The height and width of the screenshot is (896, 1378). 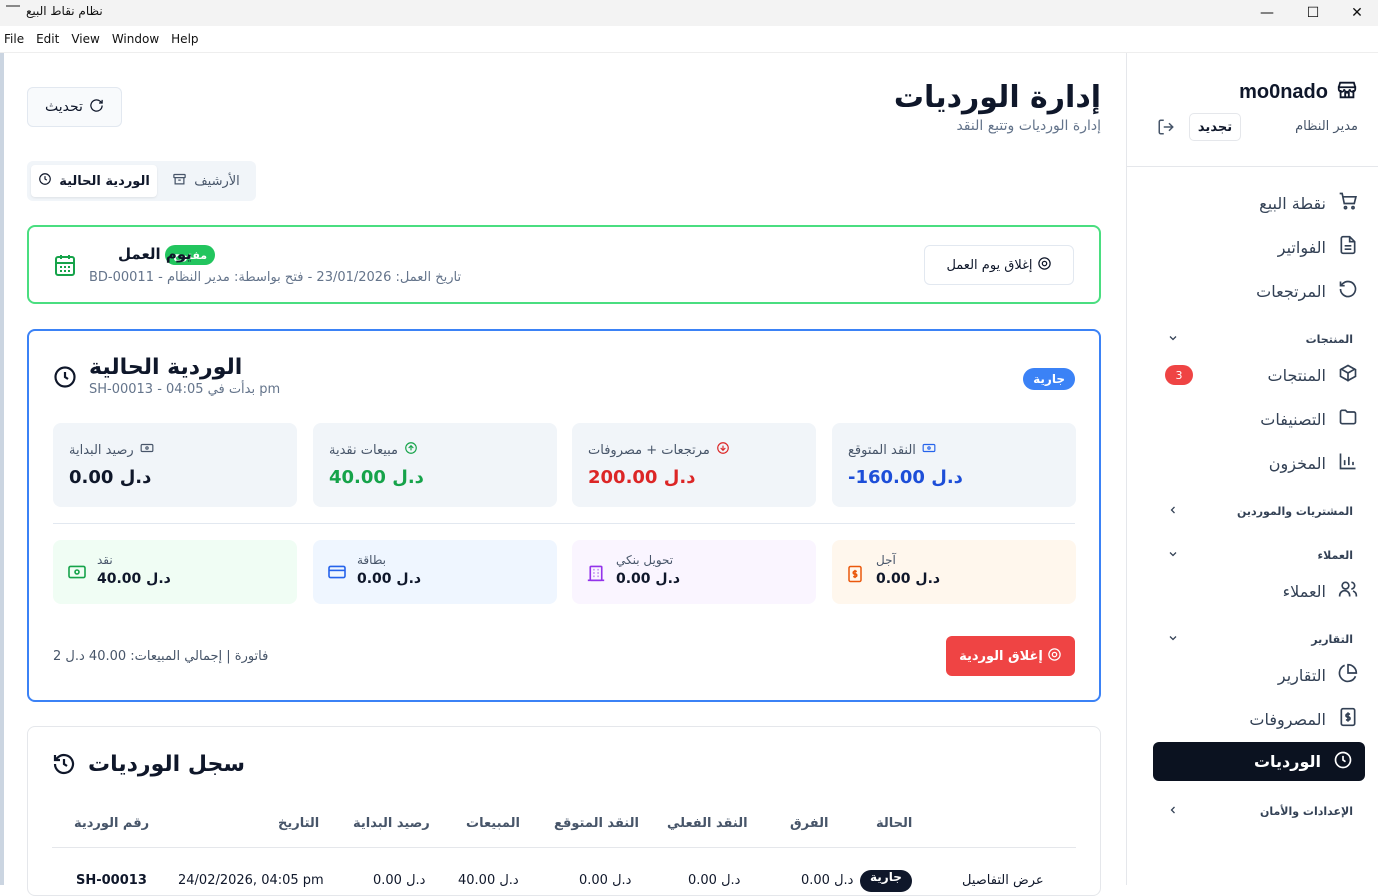 What do you see at coordinates (1313, 13) in the screenshot?
I see `maximize-button: ☐` at bounding box center [1313, 13].